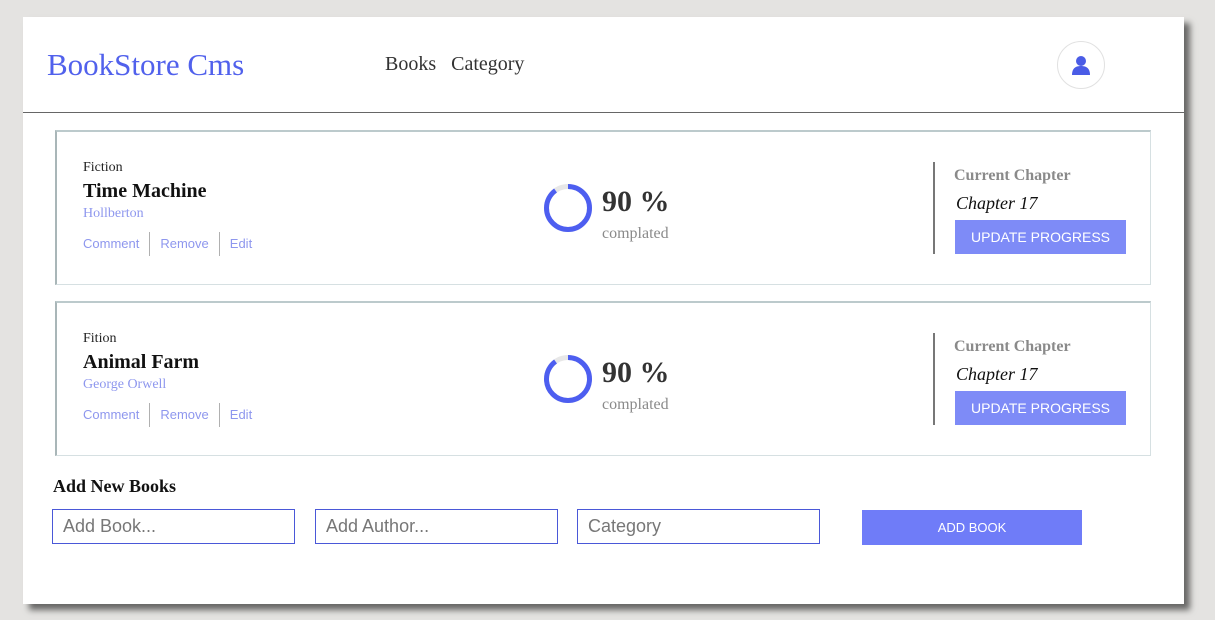  I want to click on nav-category: Category, so click(487, 64).